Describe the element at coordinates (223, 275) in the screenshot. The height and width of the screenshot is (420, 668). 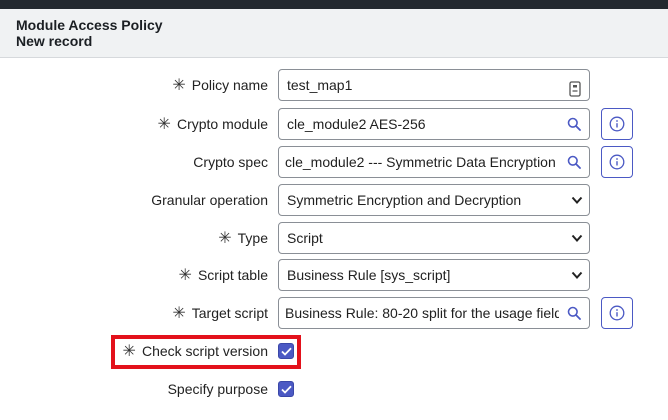
I see `script-table-label: ✳ Script table` at that location.